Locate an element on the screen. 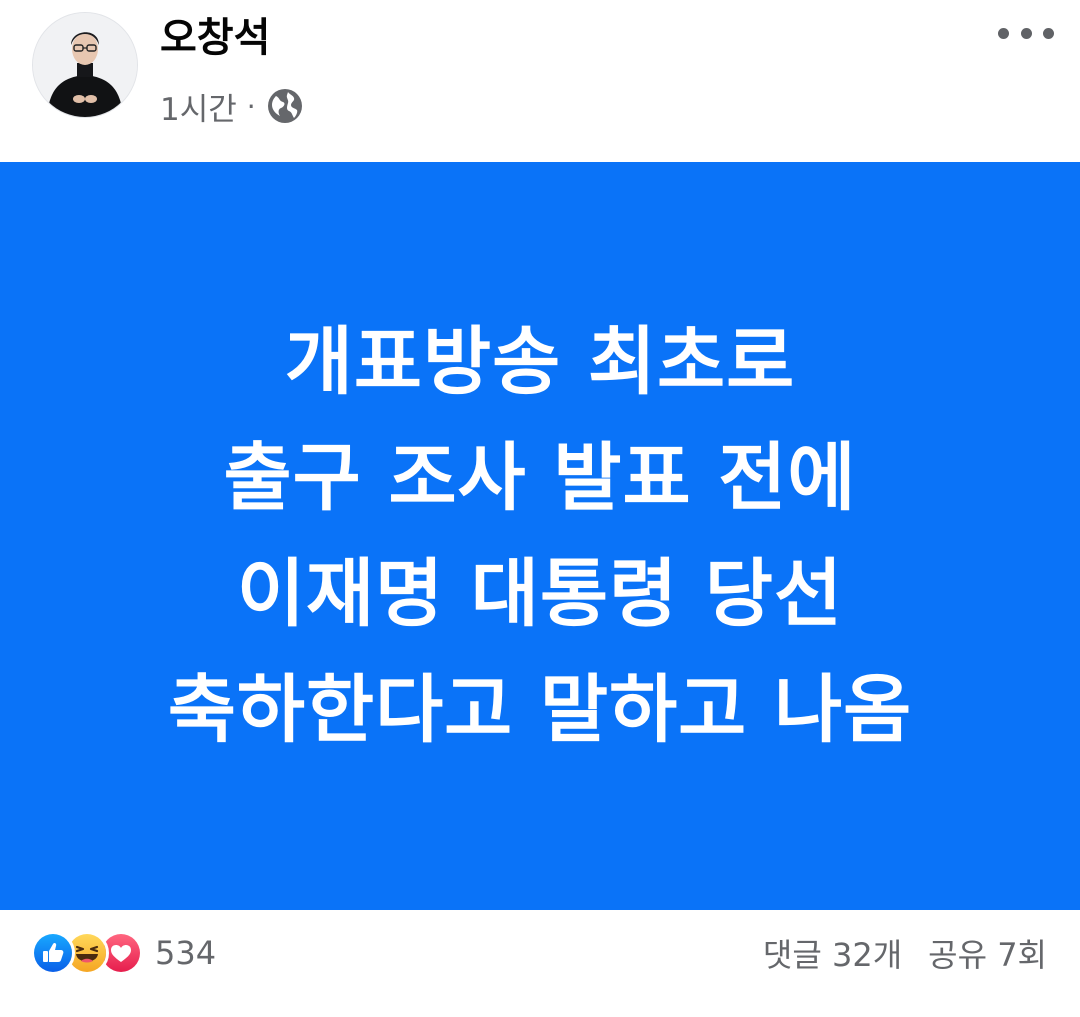 This screenshot has width=1080, height=1017. reaction-count: 534 is located at coordinates (186, 953).